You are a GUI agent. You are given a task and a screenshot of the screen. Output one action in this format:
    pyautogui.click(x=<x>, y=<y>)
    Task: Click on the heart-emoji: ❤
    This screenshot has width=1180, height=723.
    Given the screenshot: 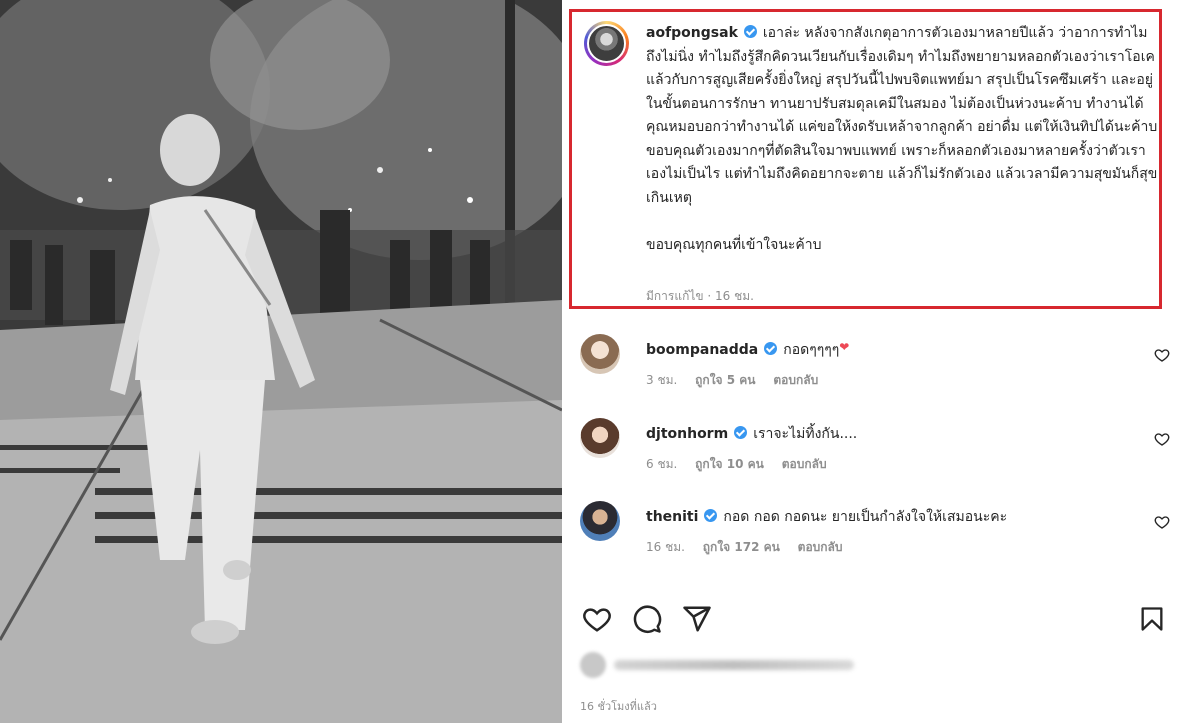 What is the action you would take?
    pyautogui.click(x=844, y=347)
    